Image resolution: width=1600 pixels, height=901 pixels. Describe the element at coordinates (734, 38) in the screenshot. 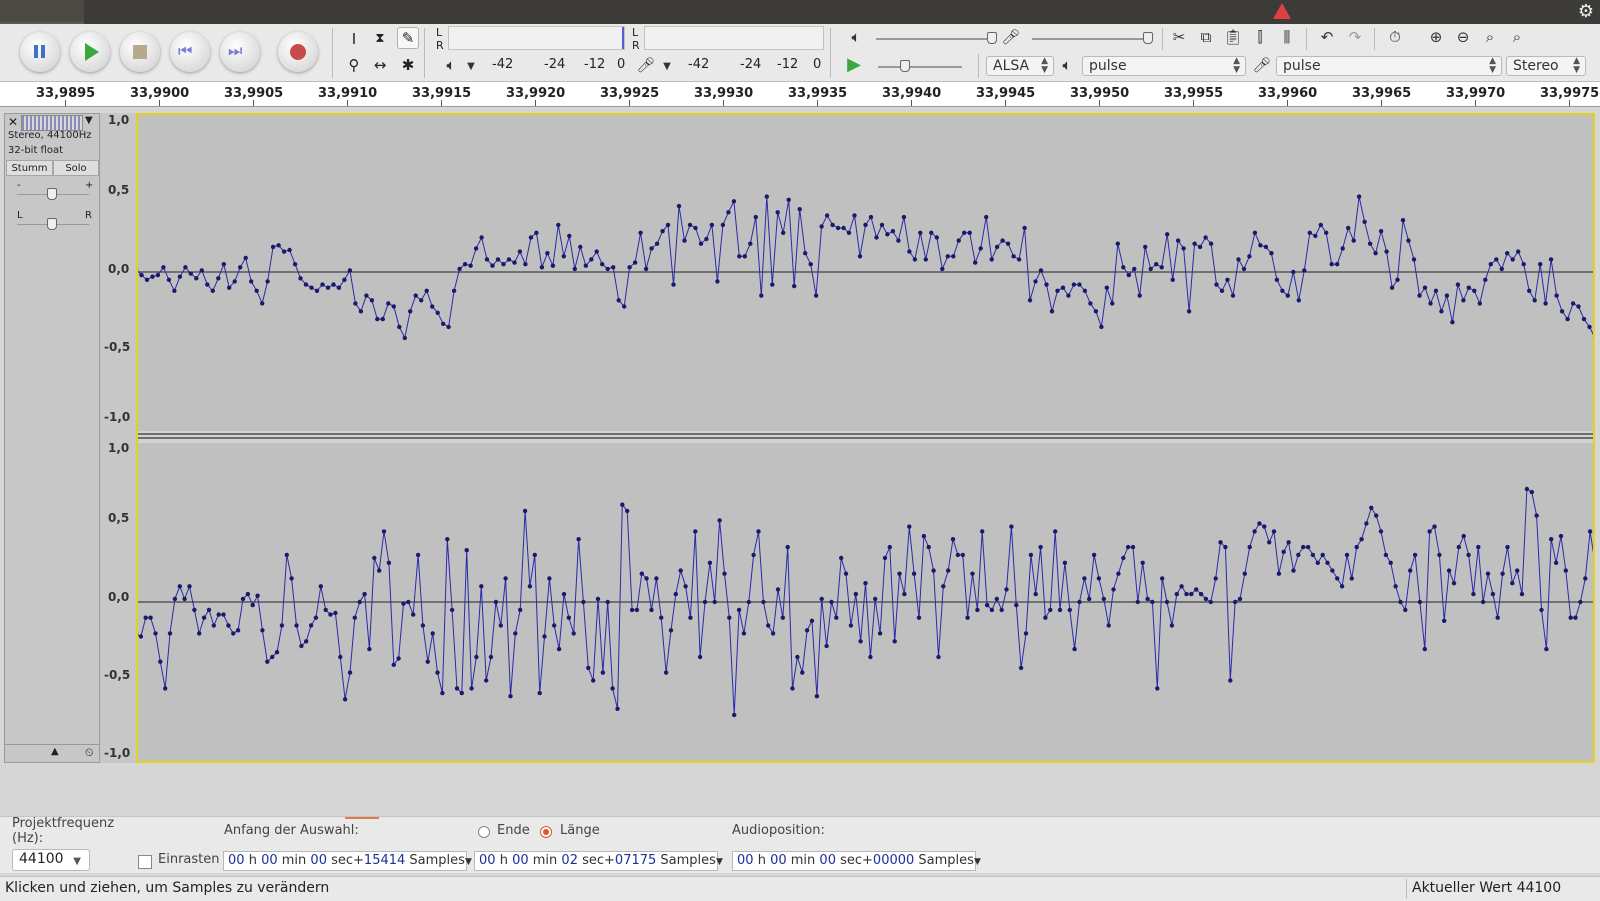

I see `recording-meter` at that location.